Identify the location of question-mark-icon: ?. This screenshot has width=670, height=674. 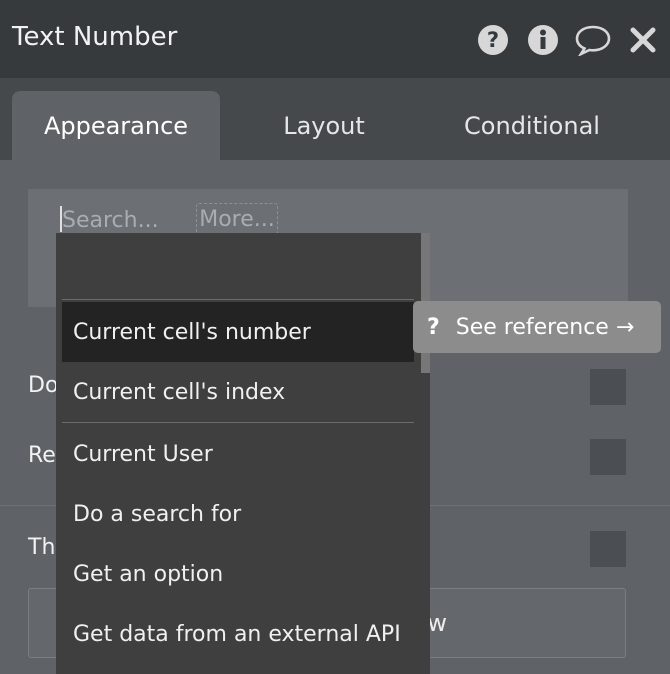
(433, 327).